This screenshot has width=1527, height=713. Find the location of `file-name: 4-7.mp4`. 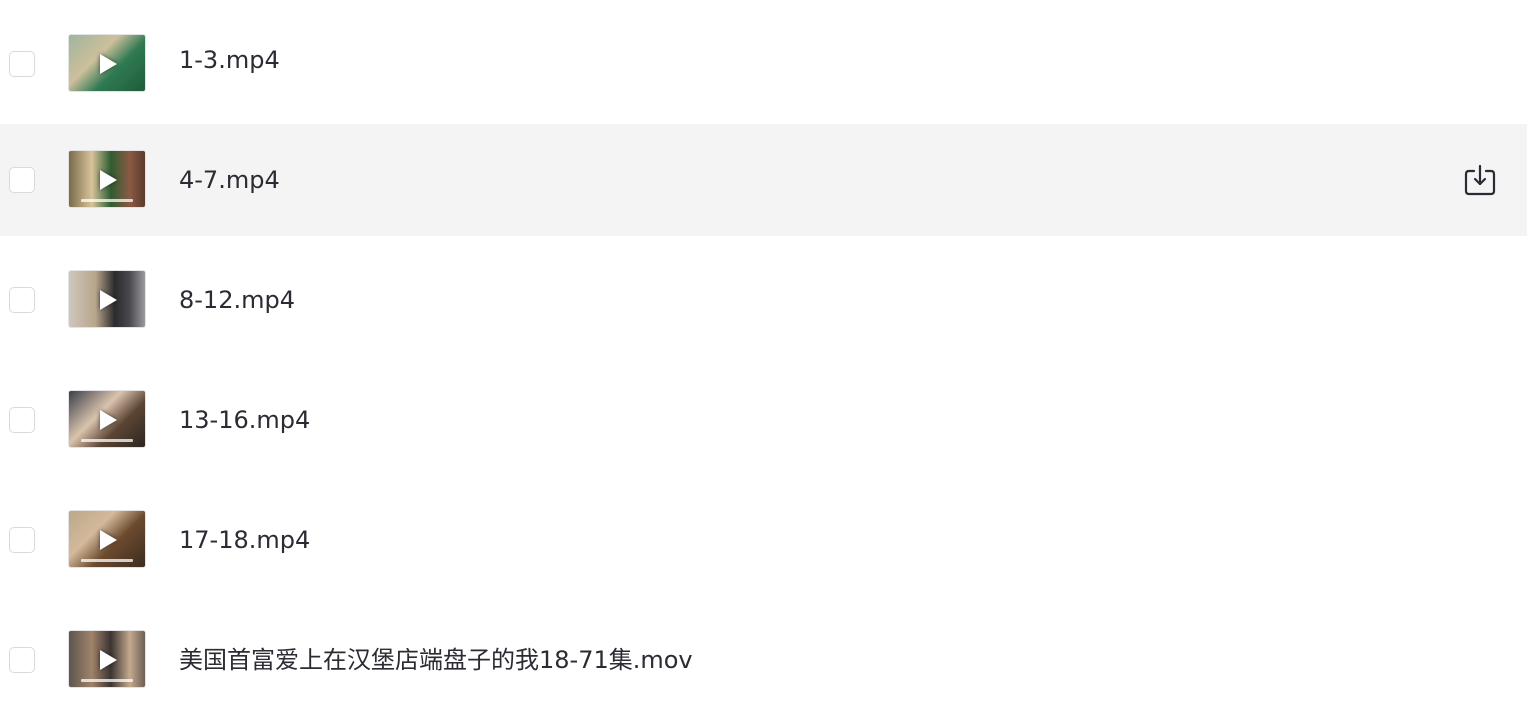

file-name: 4-7.mp4 is located at coordinates (229, 180).